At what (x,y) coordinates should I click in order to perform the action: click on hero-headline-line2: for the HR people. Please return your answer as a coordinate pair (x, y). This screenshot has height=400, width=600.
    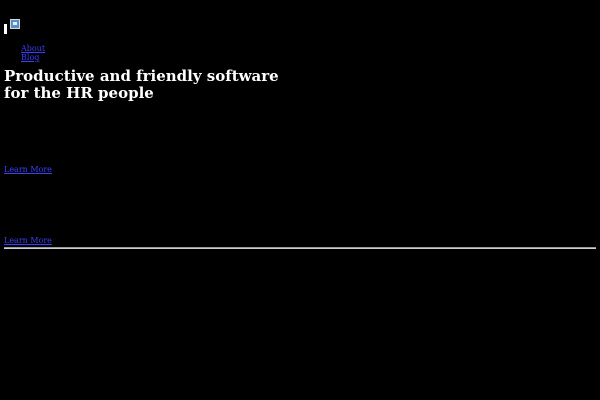
    Looking at the image, I should click on (79, 93).